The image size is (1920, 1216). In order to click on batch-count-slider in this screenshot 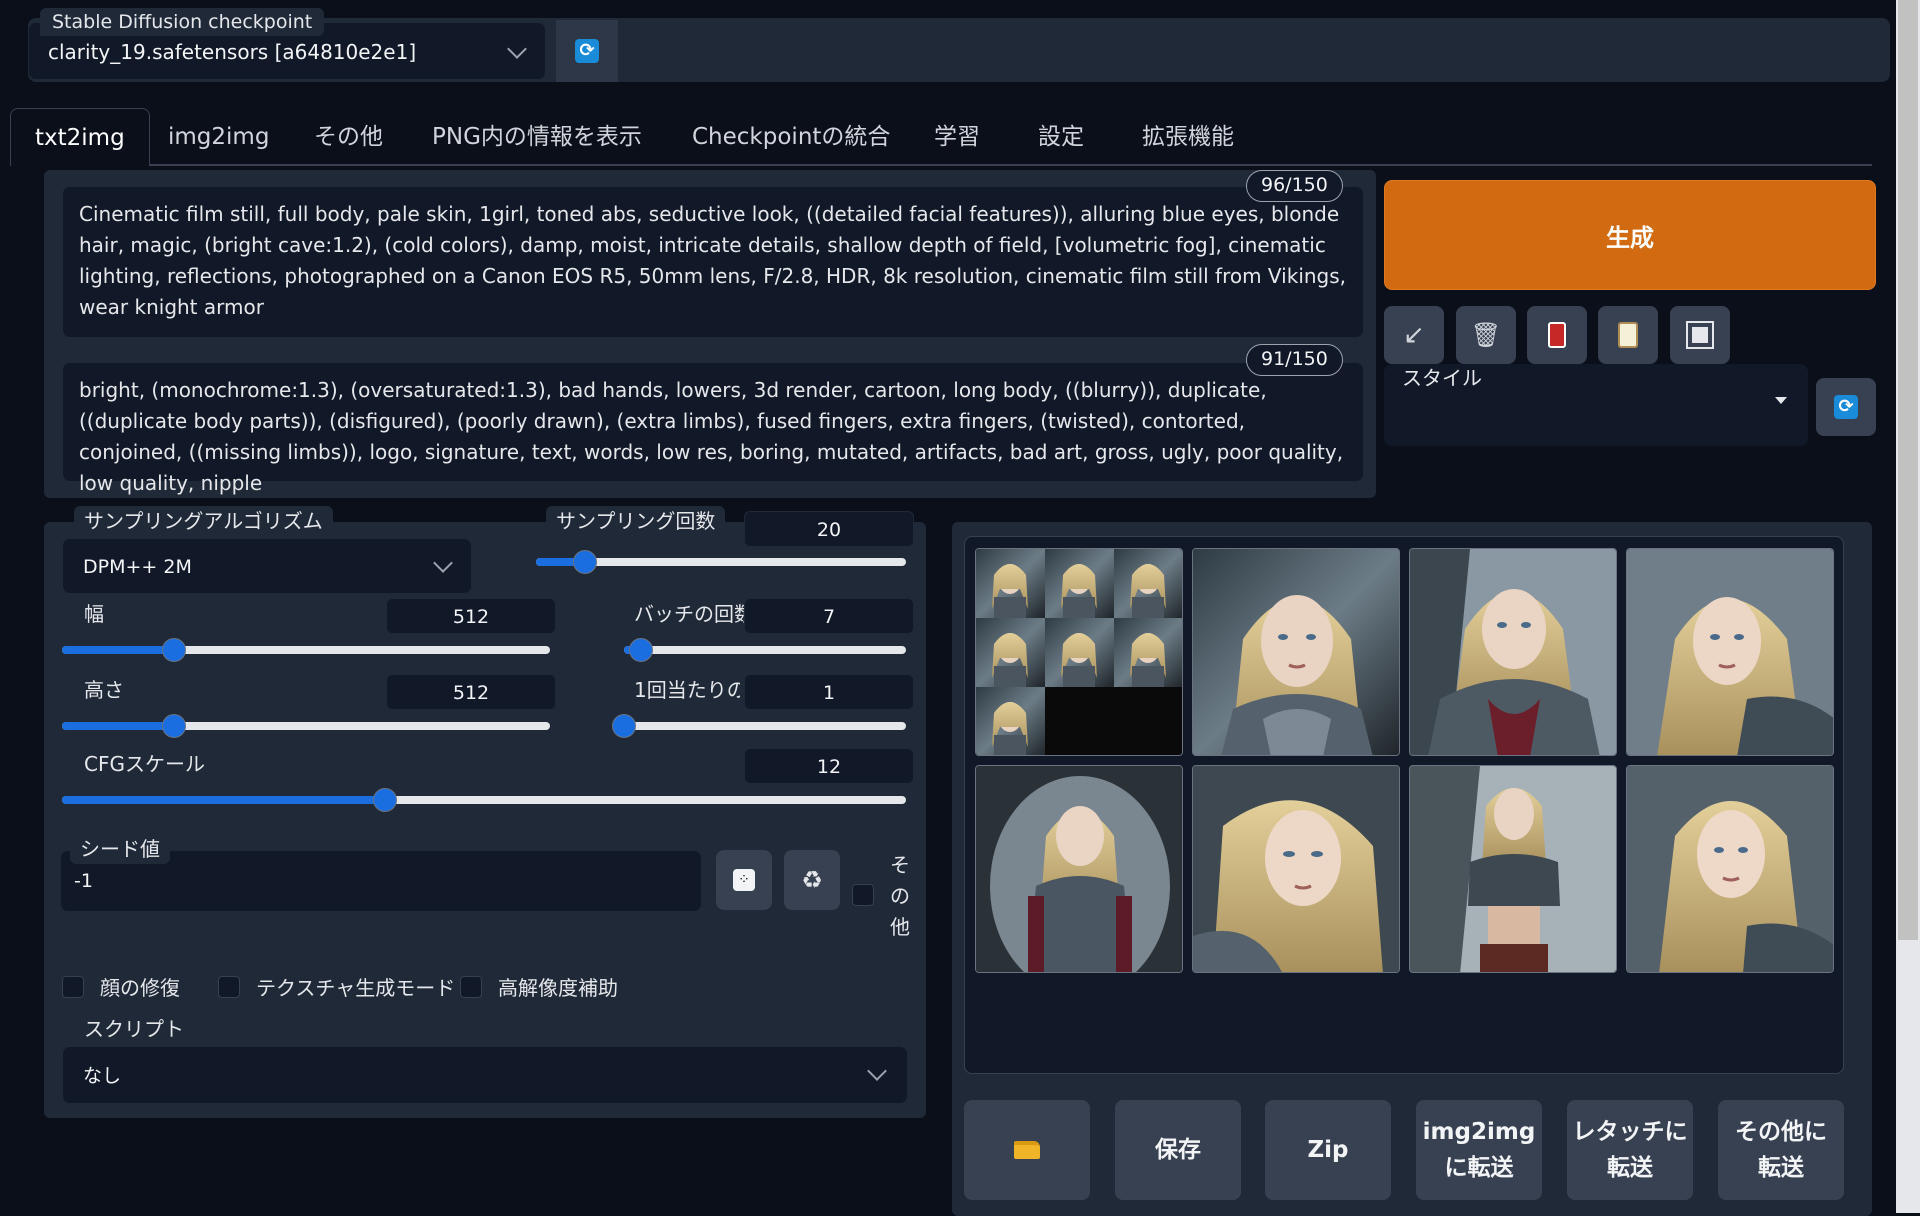, I will do `click(765, 650)`.